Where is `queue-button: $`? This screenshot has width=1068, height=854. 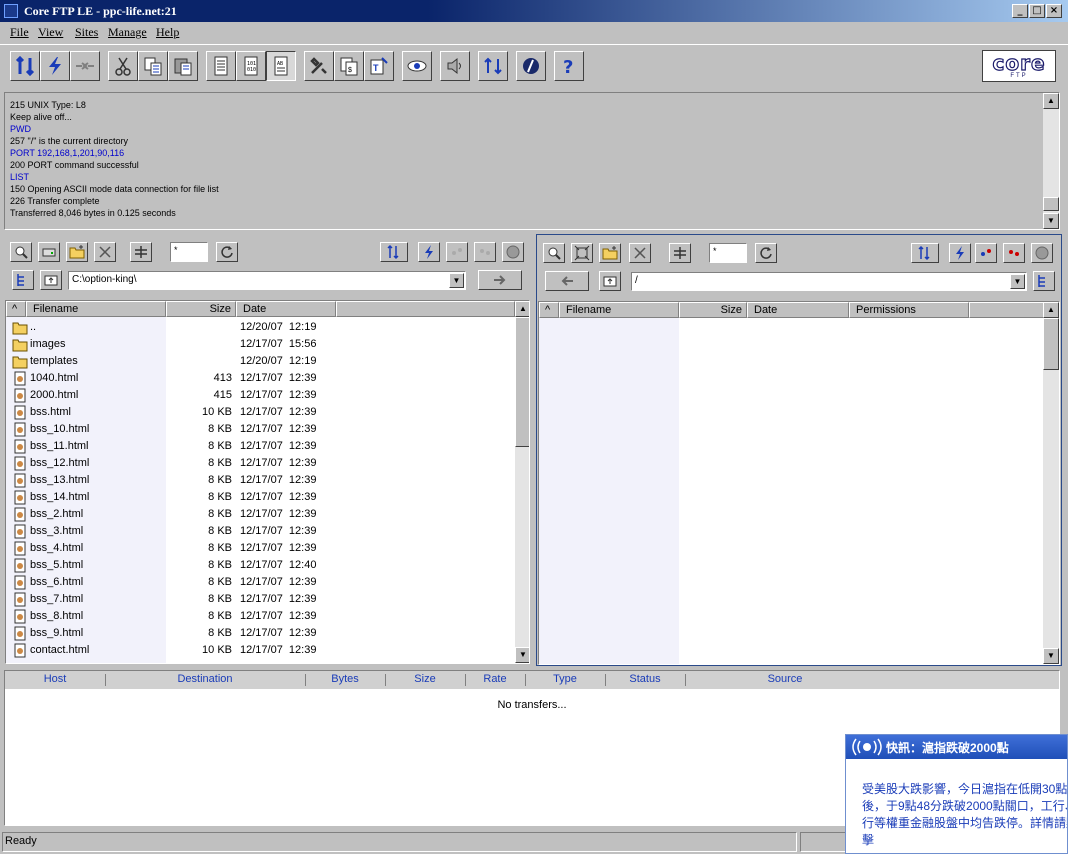 queue-button: $ is located at coordinates (349, 66).